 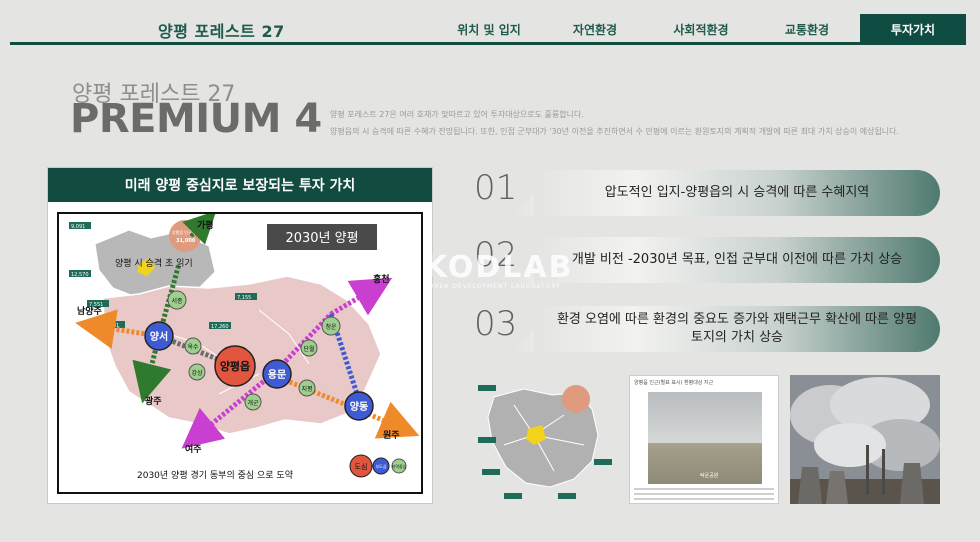 What do you see at coordinates (78, 227) in the screenshot?
I see `stat-tag-1: 9,091` at bounding box center [78, 227].